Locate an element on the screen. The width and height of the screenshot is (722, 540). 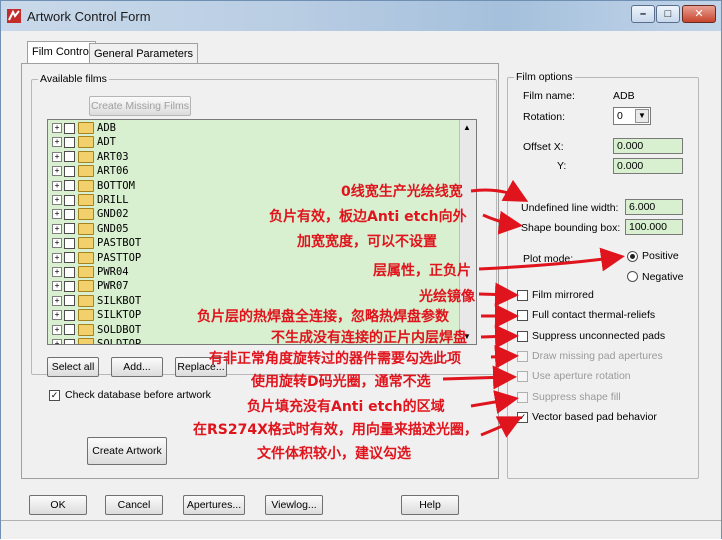
annotation-11: 在RS274X格式时有效，用向量来描述光圈， is located at coordinates (335, 430).